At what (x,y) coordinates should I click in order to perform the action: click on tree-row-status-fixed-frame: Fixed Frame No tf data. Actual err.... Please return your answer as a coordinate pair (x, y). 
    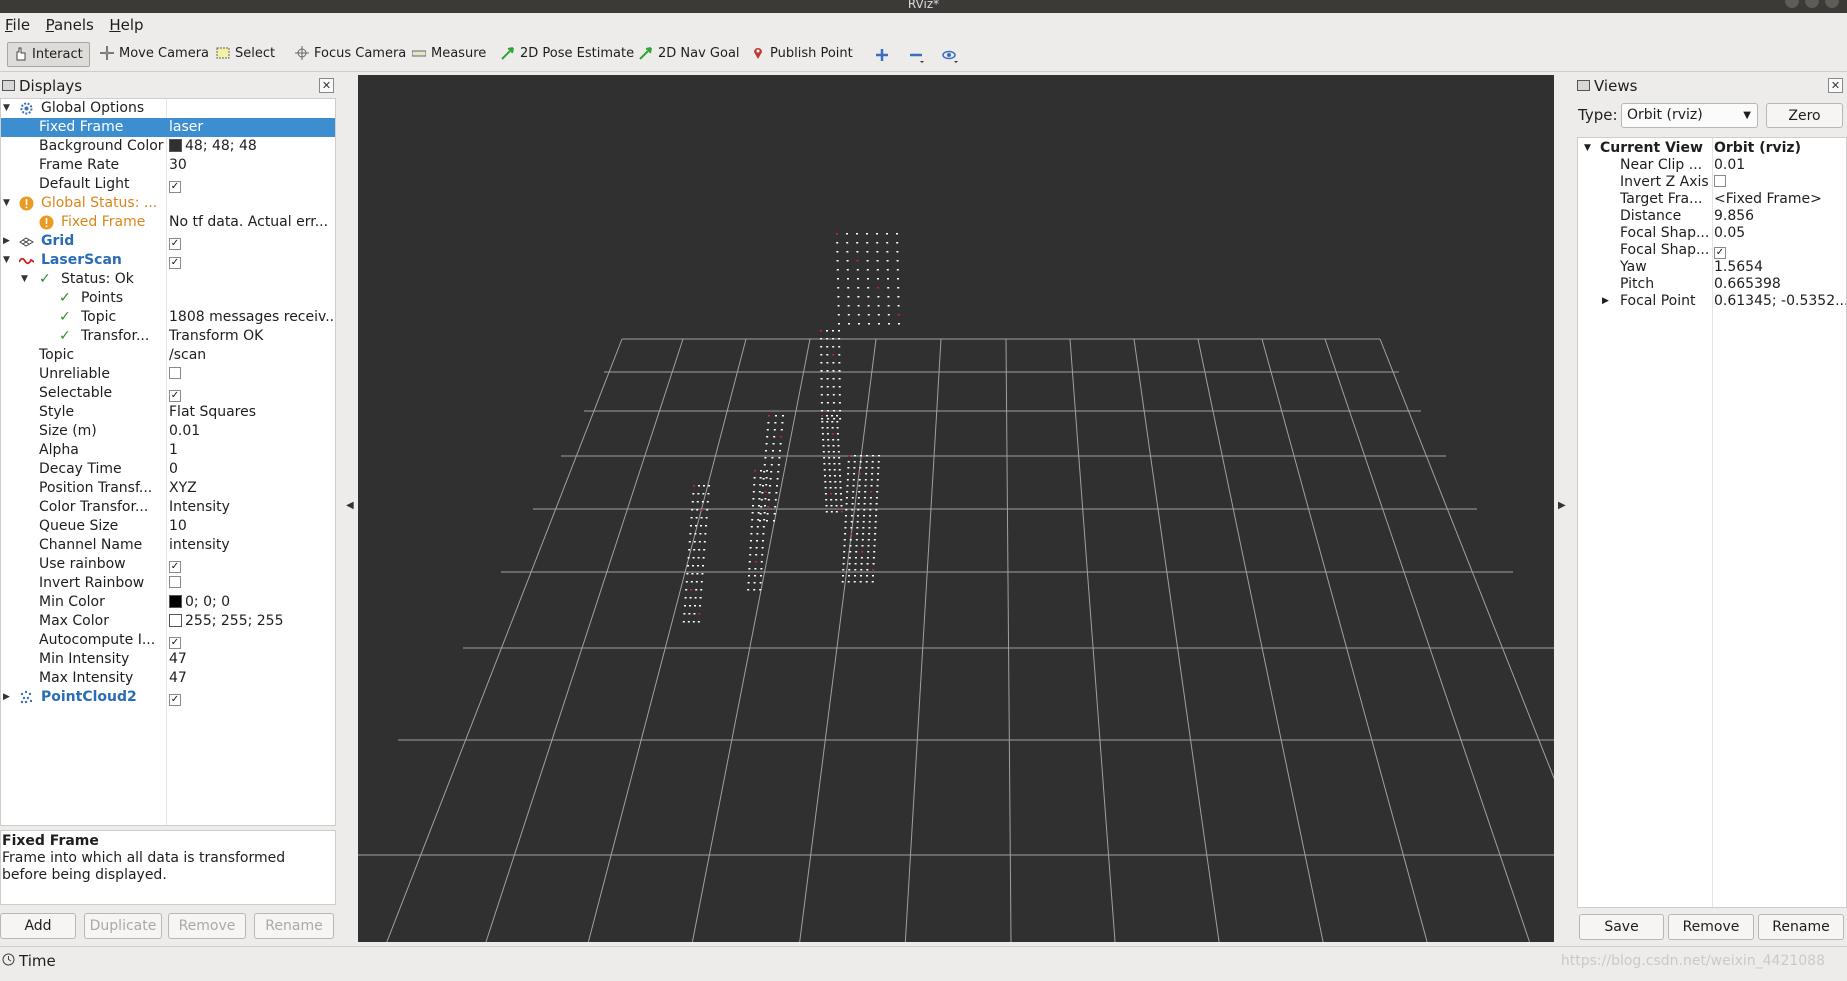
    Looking at the image, I should click on (168, 222).